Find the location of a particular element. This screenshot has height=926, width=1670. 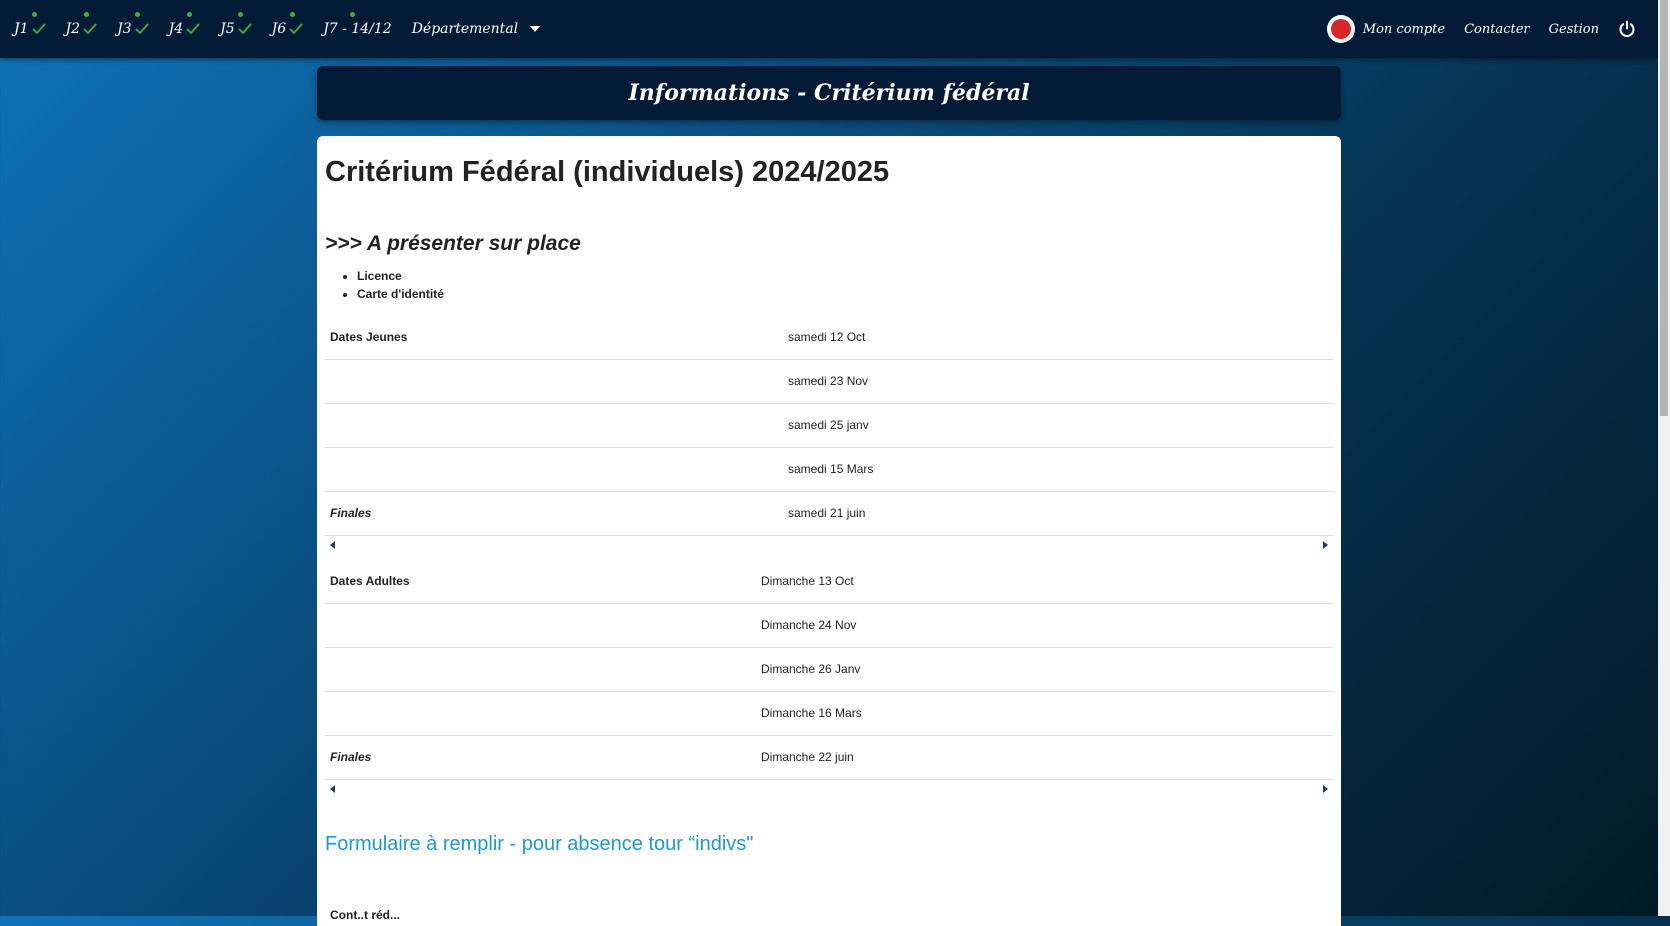

table-row: Dates Jeunes samedi 12 Oct is located at coordinates (829, 338).